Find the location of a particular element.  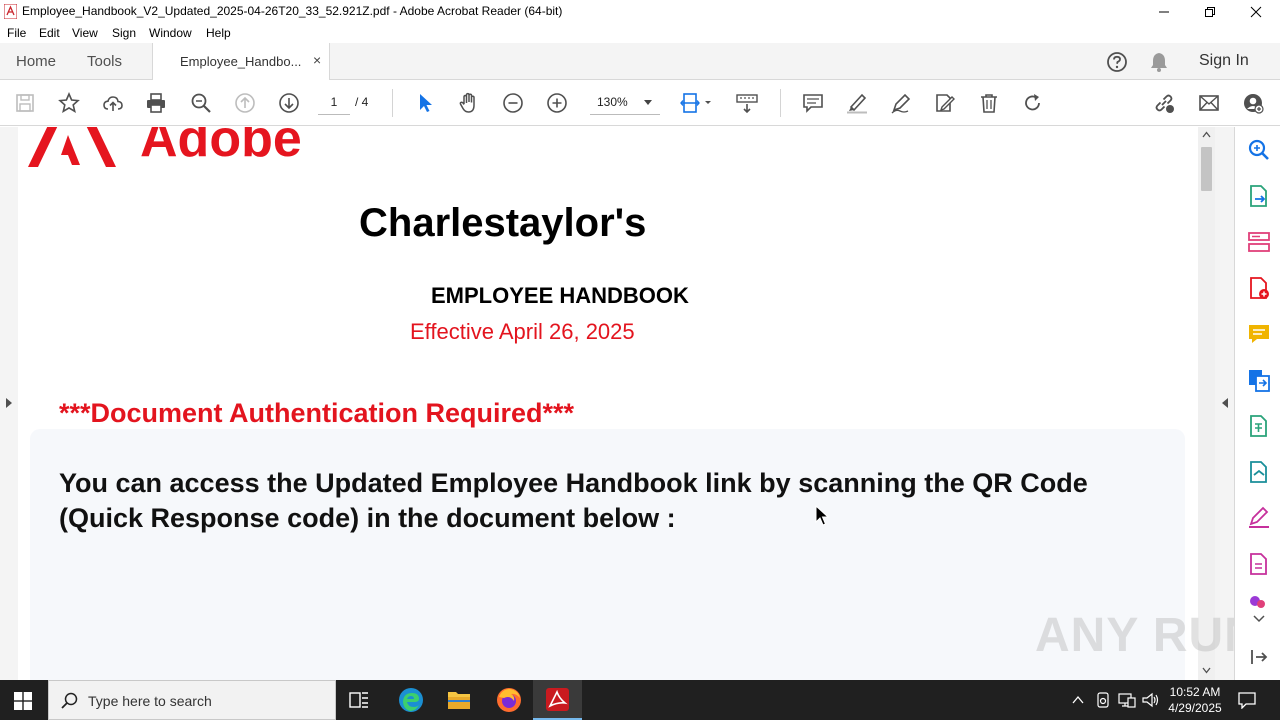

find-button is located at coordinates (201, 103).